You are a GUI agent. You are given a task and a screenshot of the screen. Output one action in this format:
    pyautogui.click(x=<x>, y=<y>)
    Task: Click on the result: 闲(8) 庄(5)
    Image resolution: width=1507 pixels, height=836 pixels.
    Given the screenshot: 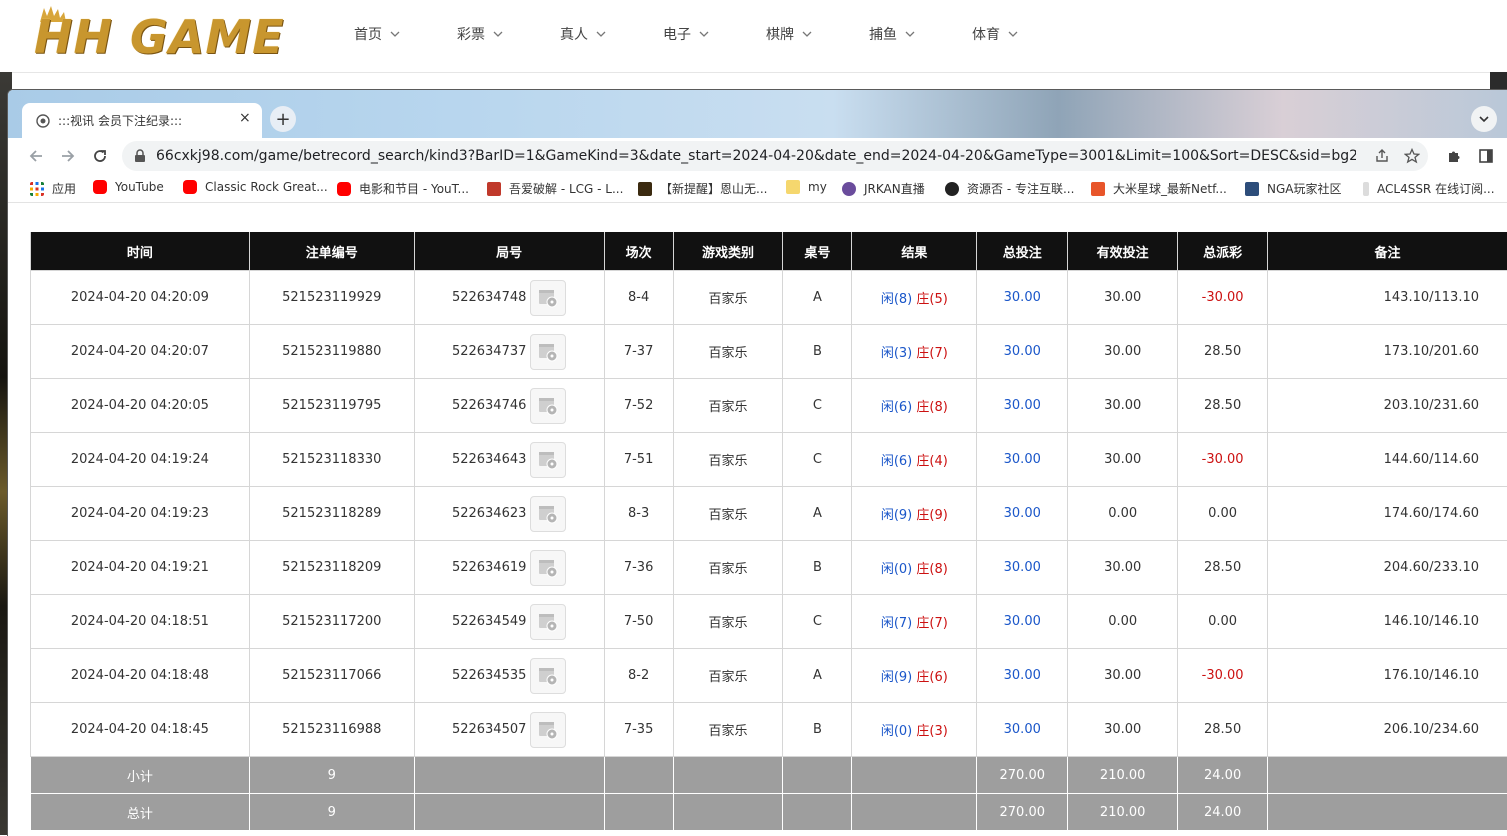 What is the action you would take?
    pyautogui.click(x=914, y=298)
    